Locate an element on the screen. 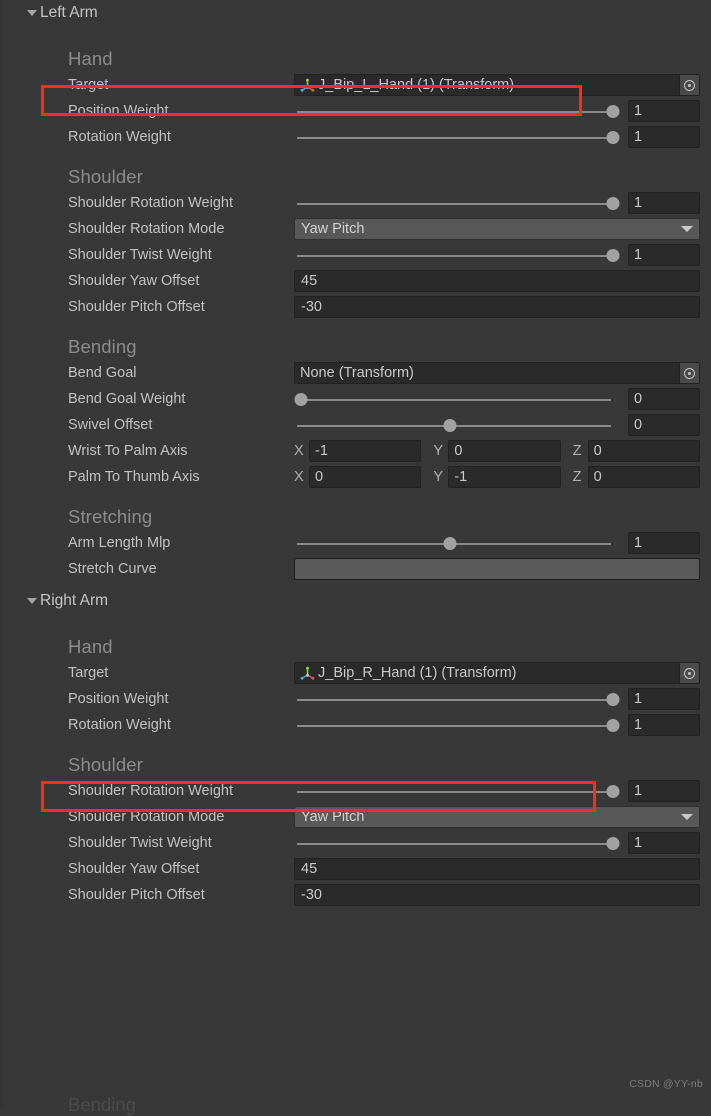 The height and width of the screenshot is (1116, 711). object-reference-label: None (Transform) is located at coordinates (357, 373).